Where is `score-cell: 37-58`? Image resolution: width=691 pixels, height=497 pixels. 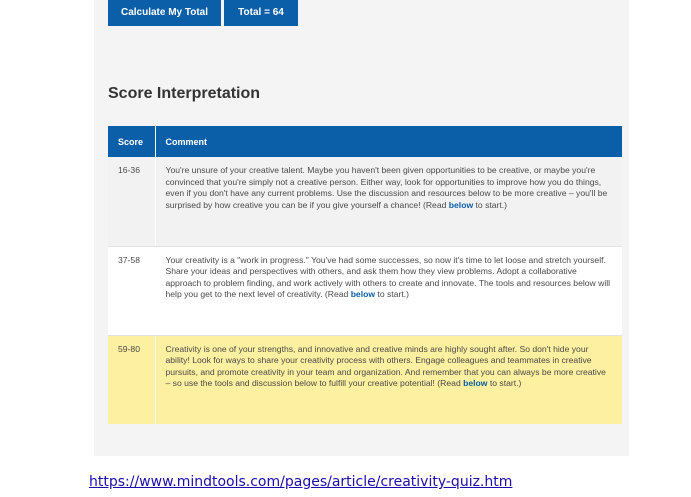
score-cell: 37-58 is located at coordinates (132, 291).